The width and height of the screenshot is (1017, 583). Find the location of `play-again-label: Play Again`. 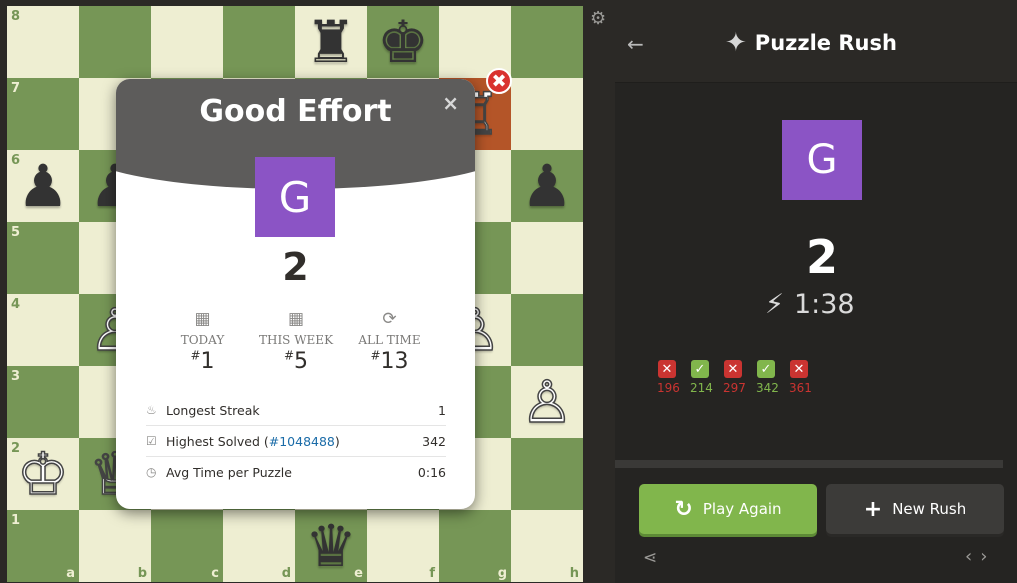

play-again-label: Play Again is located at coordinates (742, 509).